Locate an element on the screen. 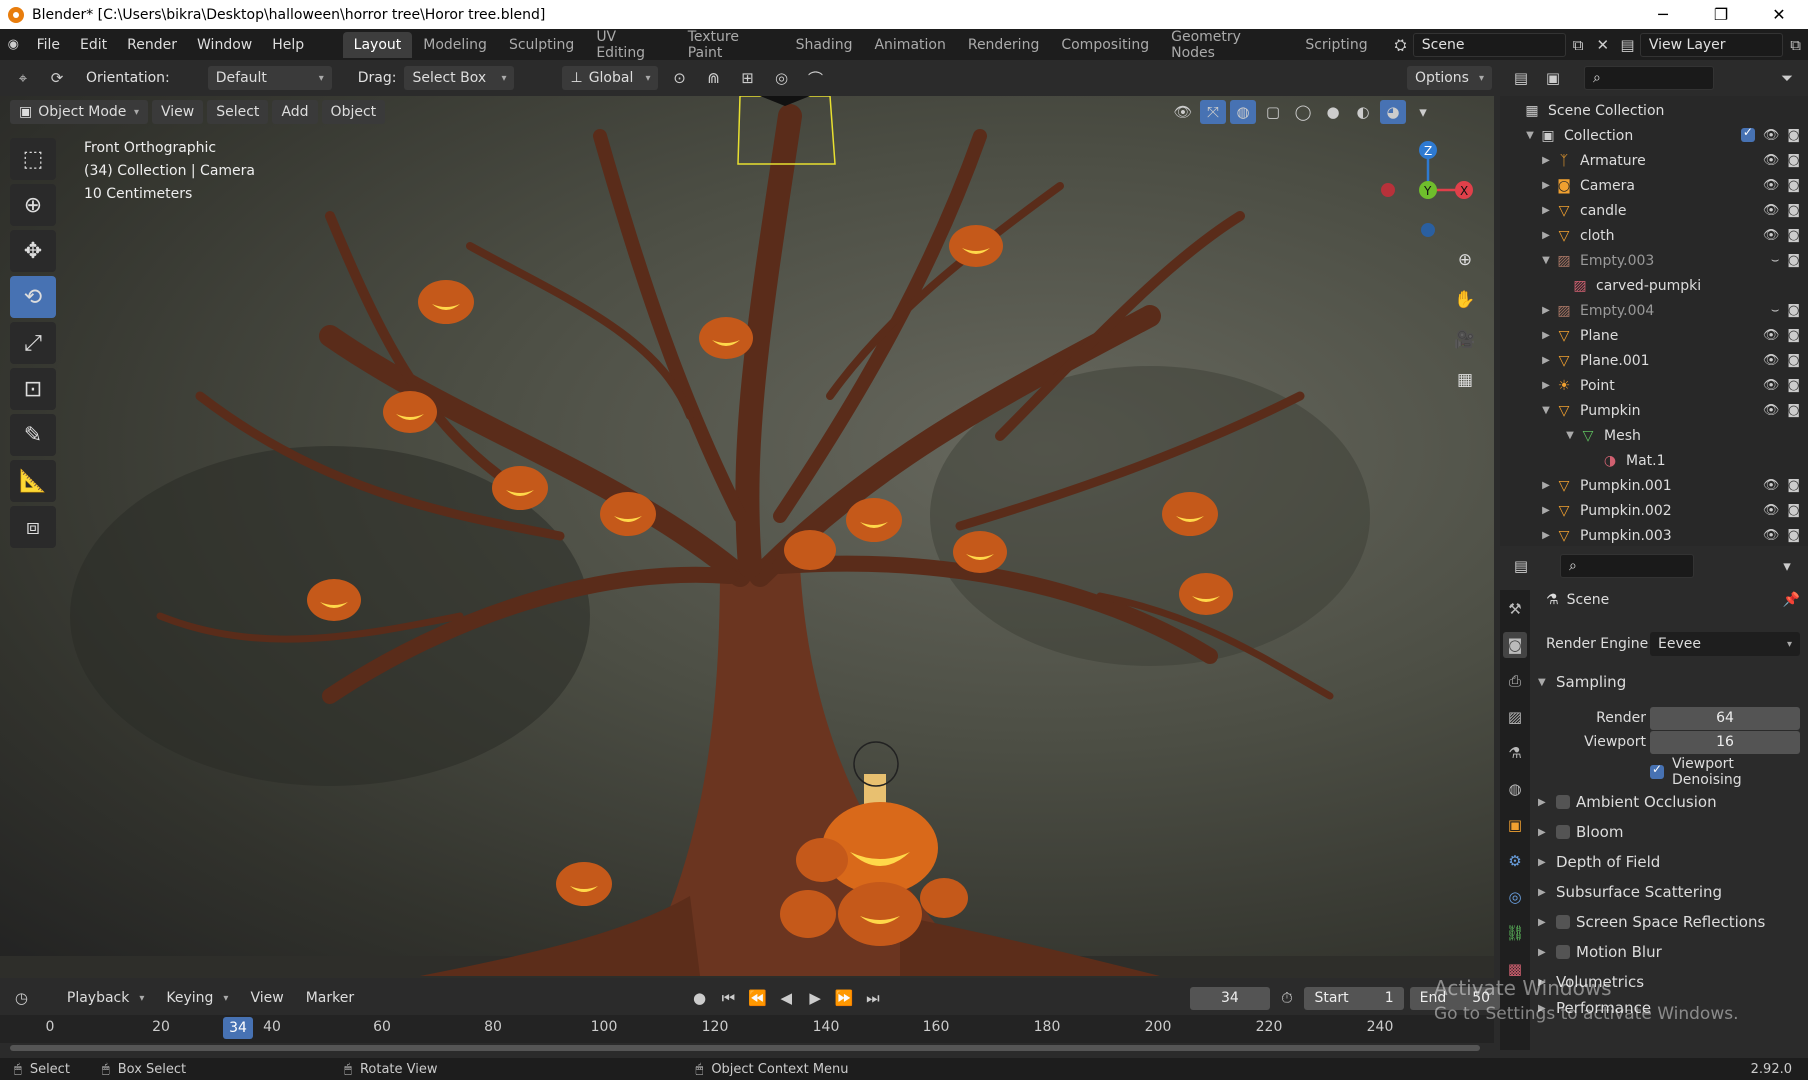 The width and height of the screenshot is (1808, 1080). xray-icon: ▢ is located at coordinates (1273, 112).